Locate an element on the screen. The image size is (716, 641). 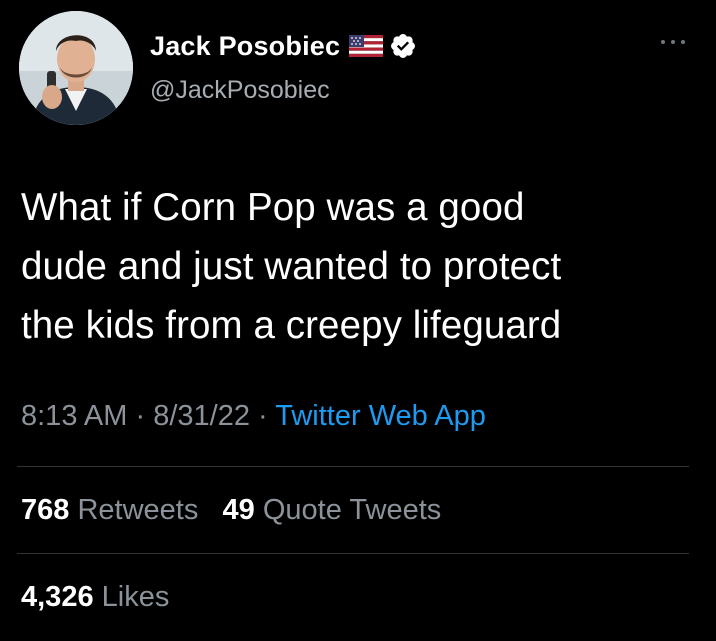
avatar-photo is located at coordinates (76, 68).